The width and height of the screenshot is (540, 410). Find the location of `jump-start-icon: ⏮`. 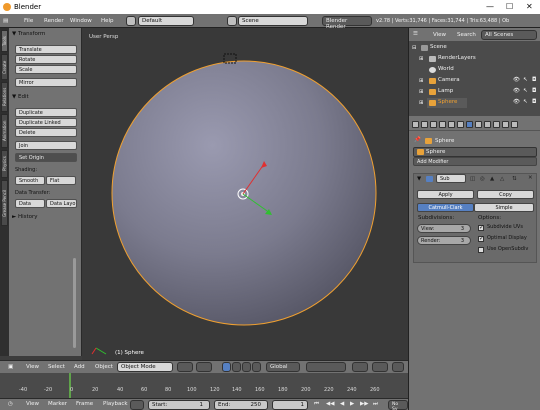

jump-start-icon: ⏮ is located at coordinates (316, 404).